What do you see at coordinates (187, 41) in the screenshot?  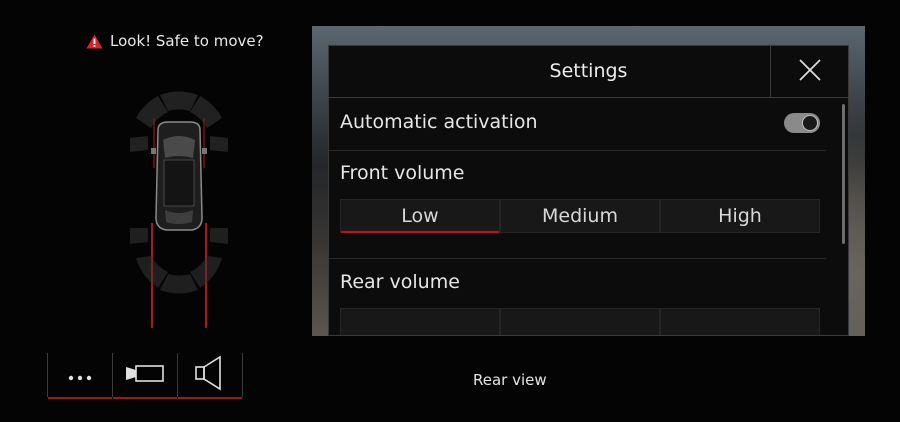 I see `warning-text: Look! Safe to move?` at bounding box center [187, 41].